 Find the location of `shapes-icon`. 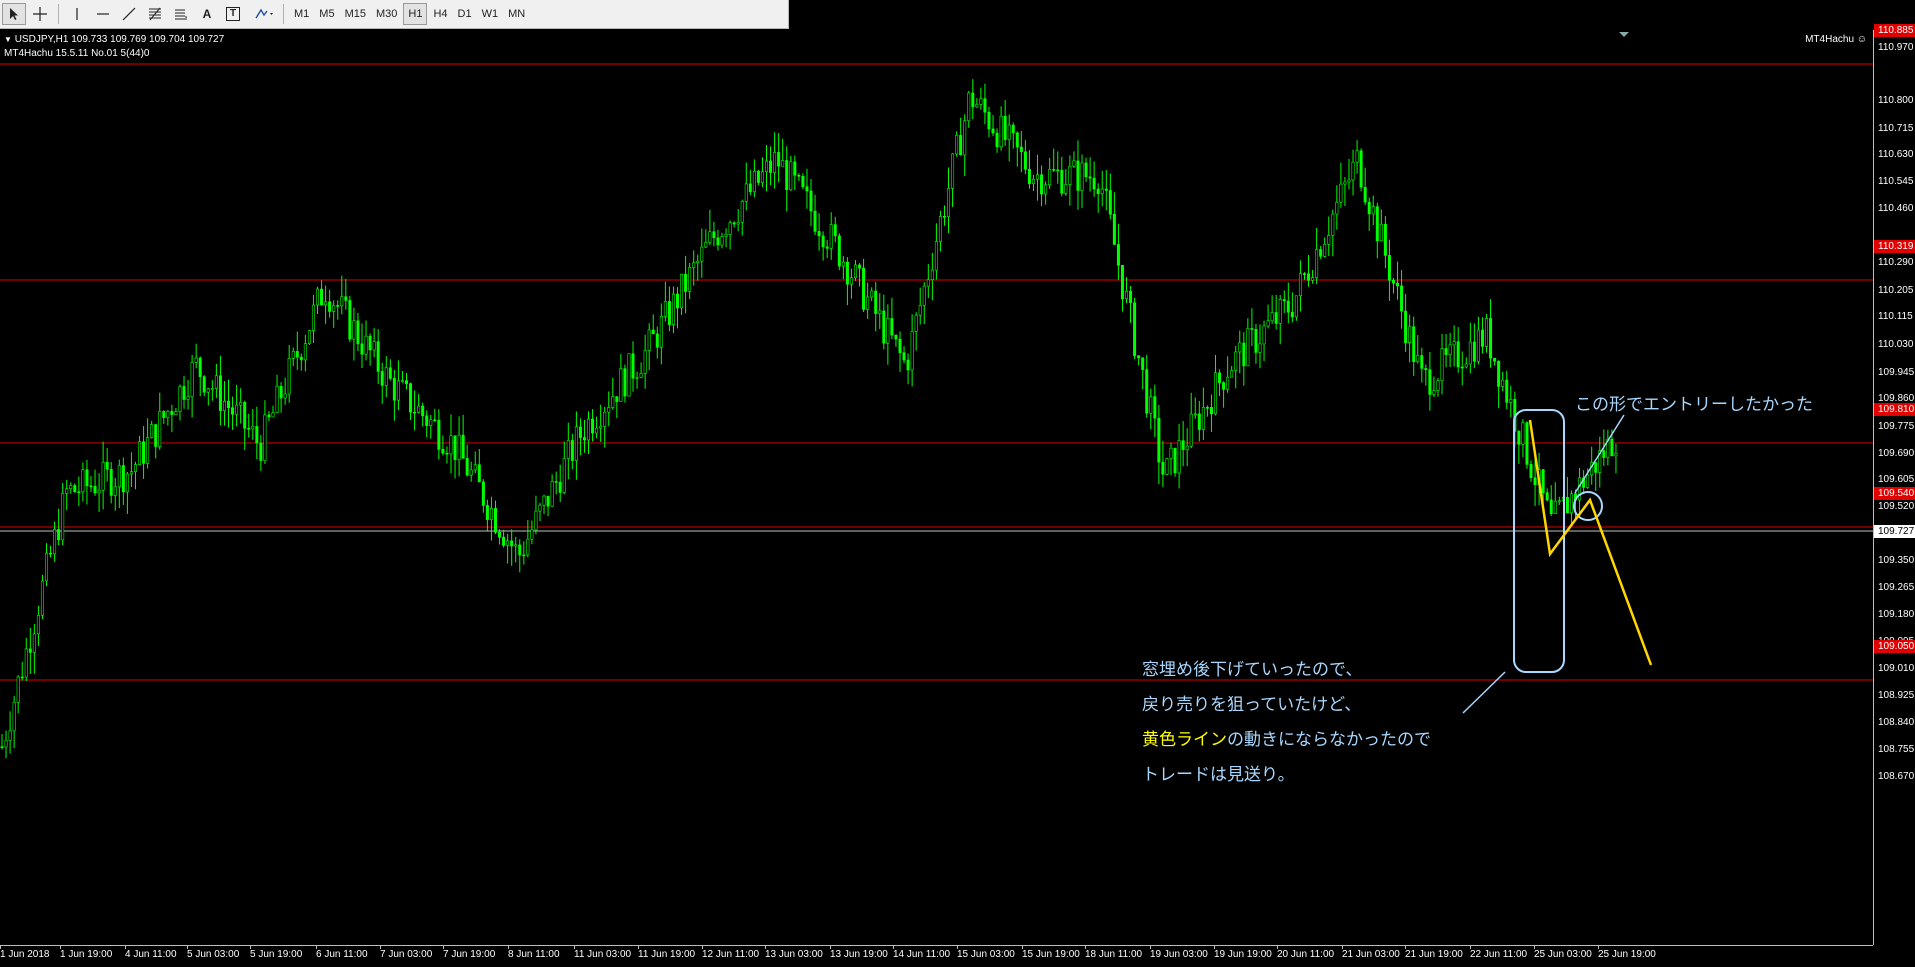

shapes-icon is located at coordinates (262, 14).